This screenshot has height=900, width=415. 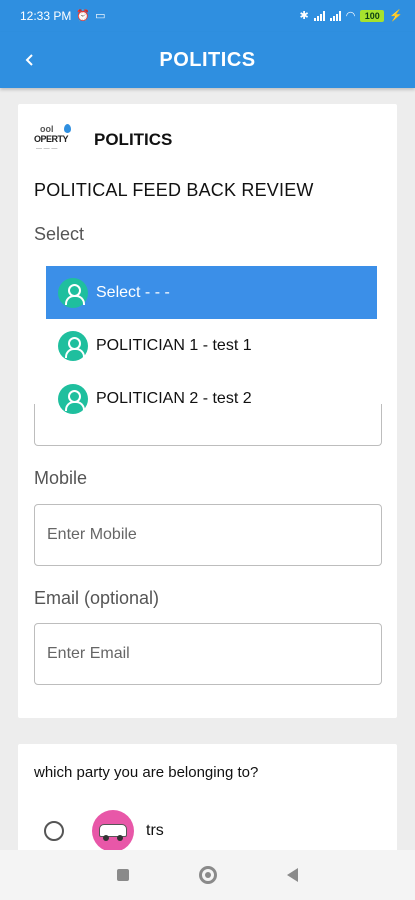 I want to click on bluetooth-icon: ✱, so click(x=304, y=15).